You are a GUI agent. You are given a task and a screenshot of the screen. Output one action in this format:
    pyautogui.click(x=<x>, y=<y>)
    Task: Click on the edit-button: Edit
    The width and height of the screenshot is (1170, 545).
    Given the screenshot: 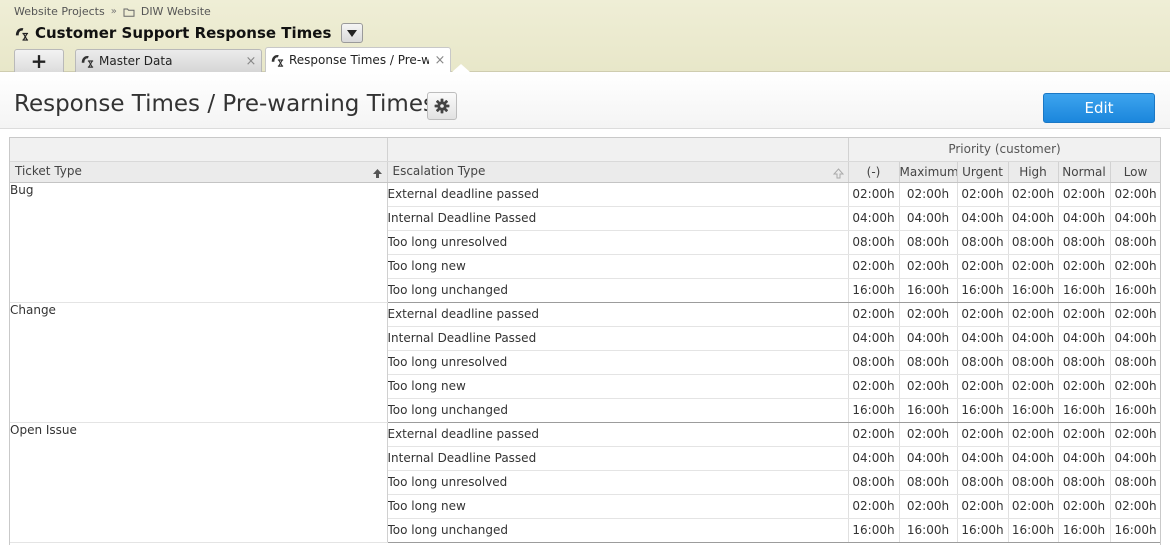 What is the action you would take?
    pyautogui.click(x=1099, y=108)
    